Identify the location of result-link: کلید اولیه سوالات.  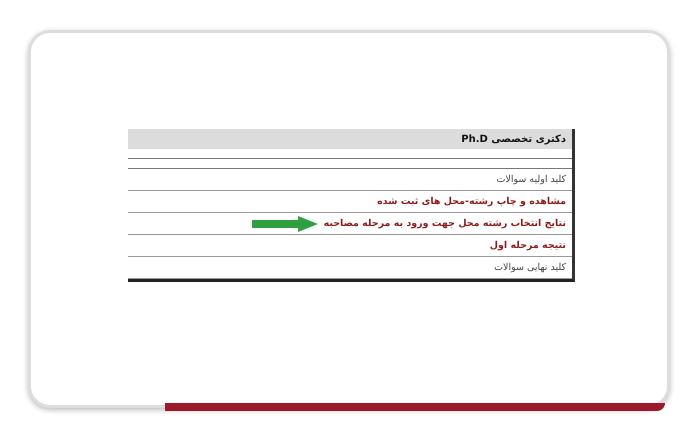
(531, 179).